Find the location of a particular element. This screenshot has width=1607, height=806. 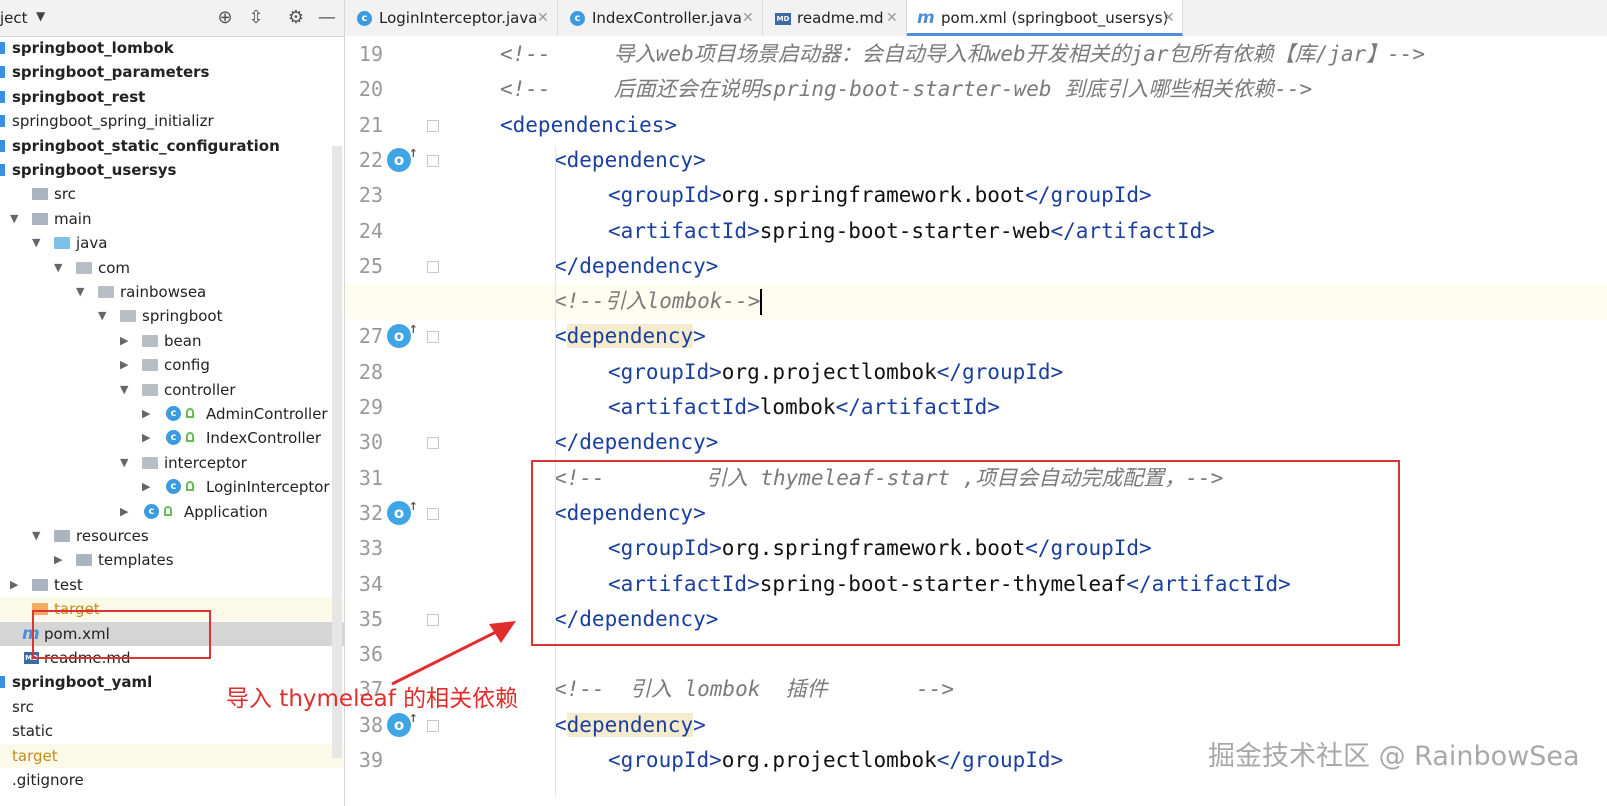

tree-item-label: interceptor is located at coordinates (205, 462).